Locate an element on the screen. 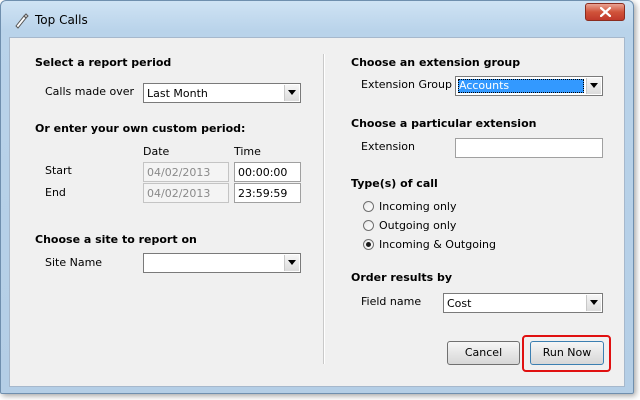 The image size is (640, 400). start-time-value: 00:00:00 is located at coordinates (263, 172).